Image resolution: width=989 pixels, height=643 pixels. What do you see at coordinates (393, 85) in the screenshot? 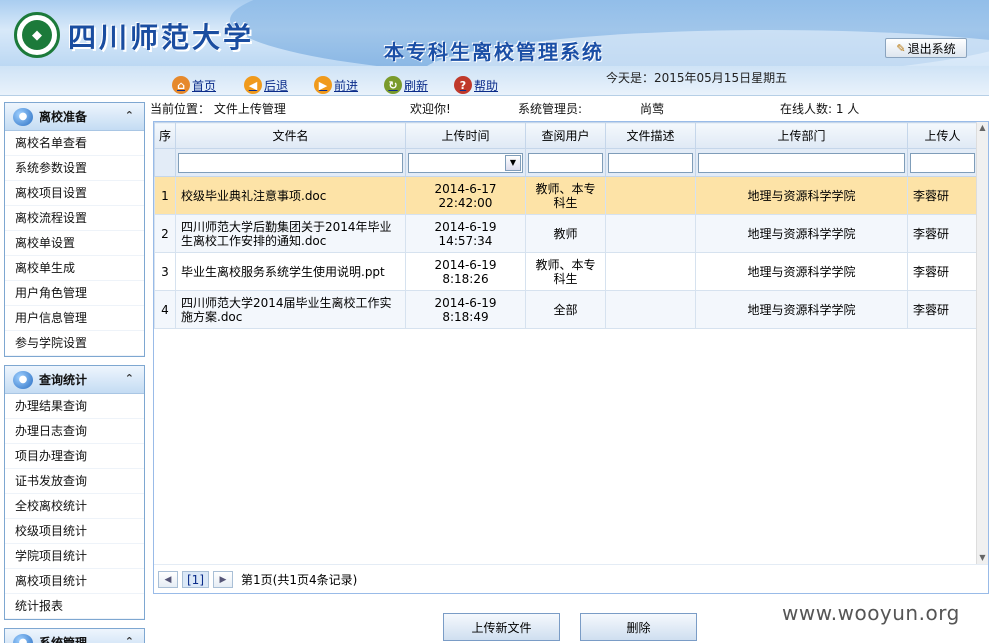
I see `refresh-icon: ↻` at bounding box center [393, 85].